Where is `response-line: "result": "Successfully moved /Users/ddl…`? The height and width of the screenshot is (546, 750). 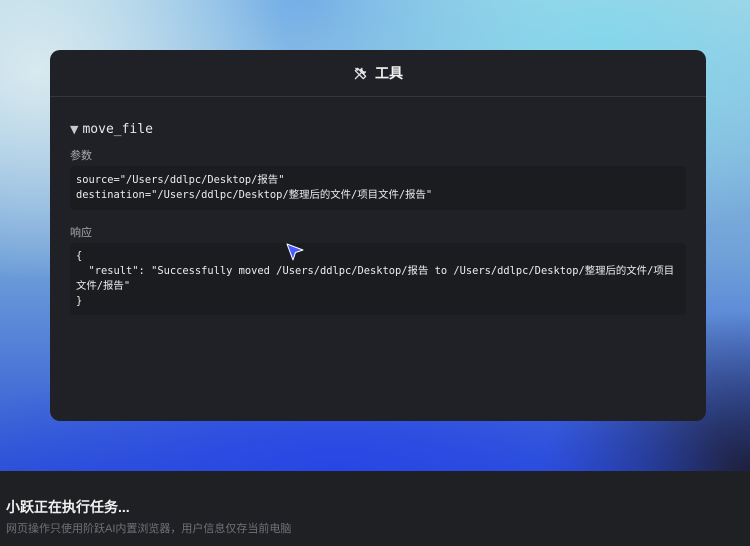
response-line: "result": "Successfully moved /Users/ddl… is located at coordinates (375, 278).